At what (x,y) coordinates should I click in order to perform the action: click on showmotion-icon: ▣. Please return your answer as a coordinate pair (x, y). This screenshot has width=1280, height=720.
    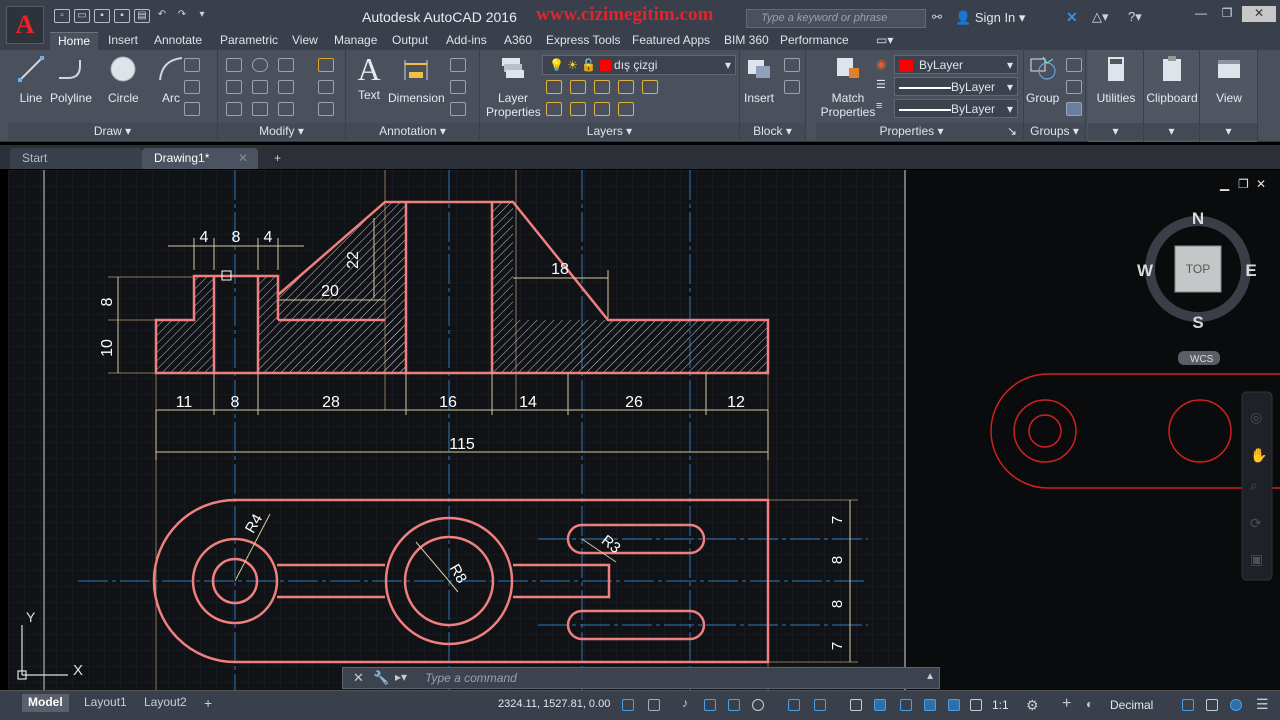
    Looking at the image, I should click on (1256, 560).